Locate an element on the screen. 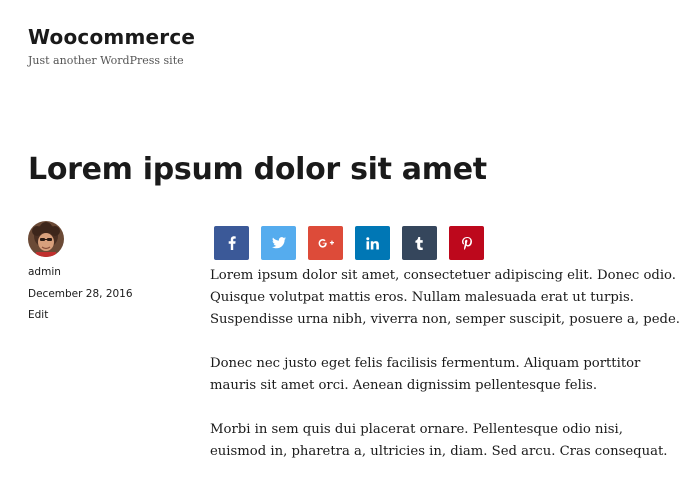 This screenshot has height=485, width=700. google-plus-icon is located at coordinates (326, 243).